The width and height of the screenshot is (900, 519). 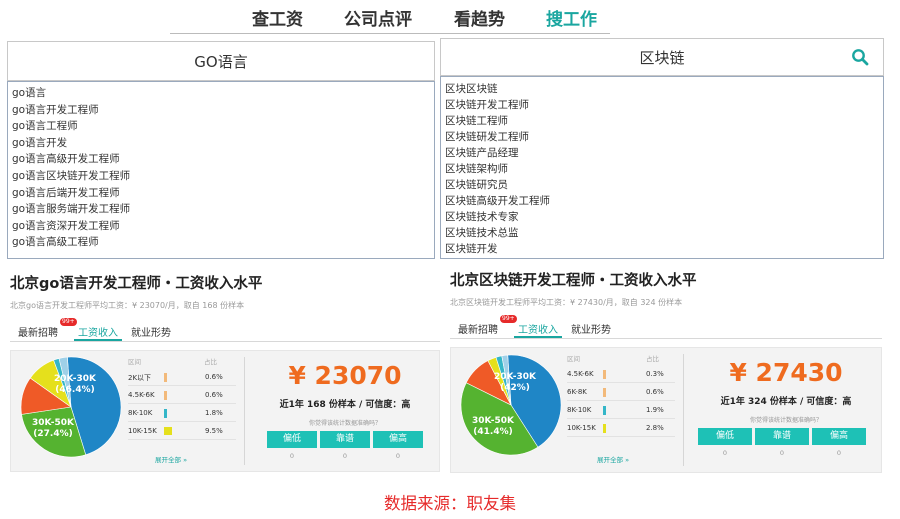 What do you see at coordinates (140, 378) in the screenshot?
I see `row-range: 2K以下` at bounding box center [140, 378].